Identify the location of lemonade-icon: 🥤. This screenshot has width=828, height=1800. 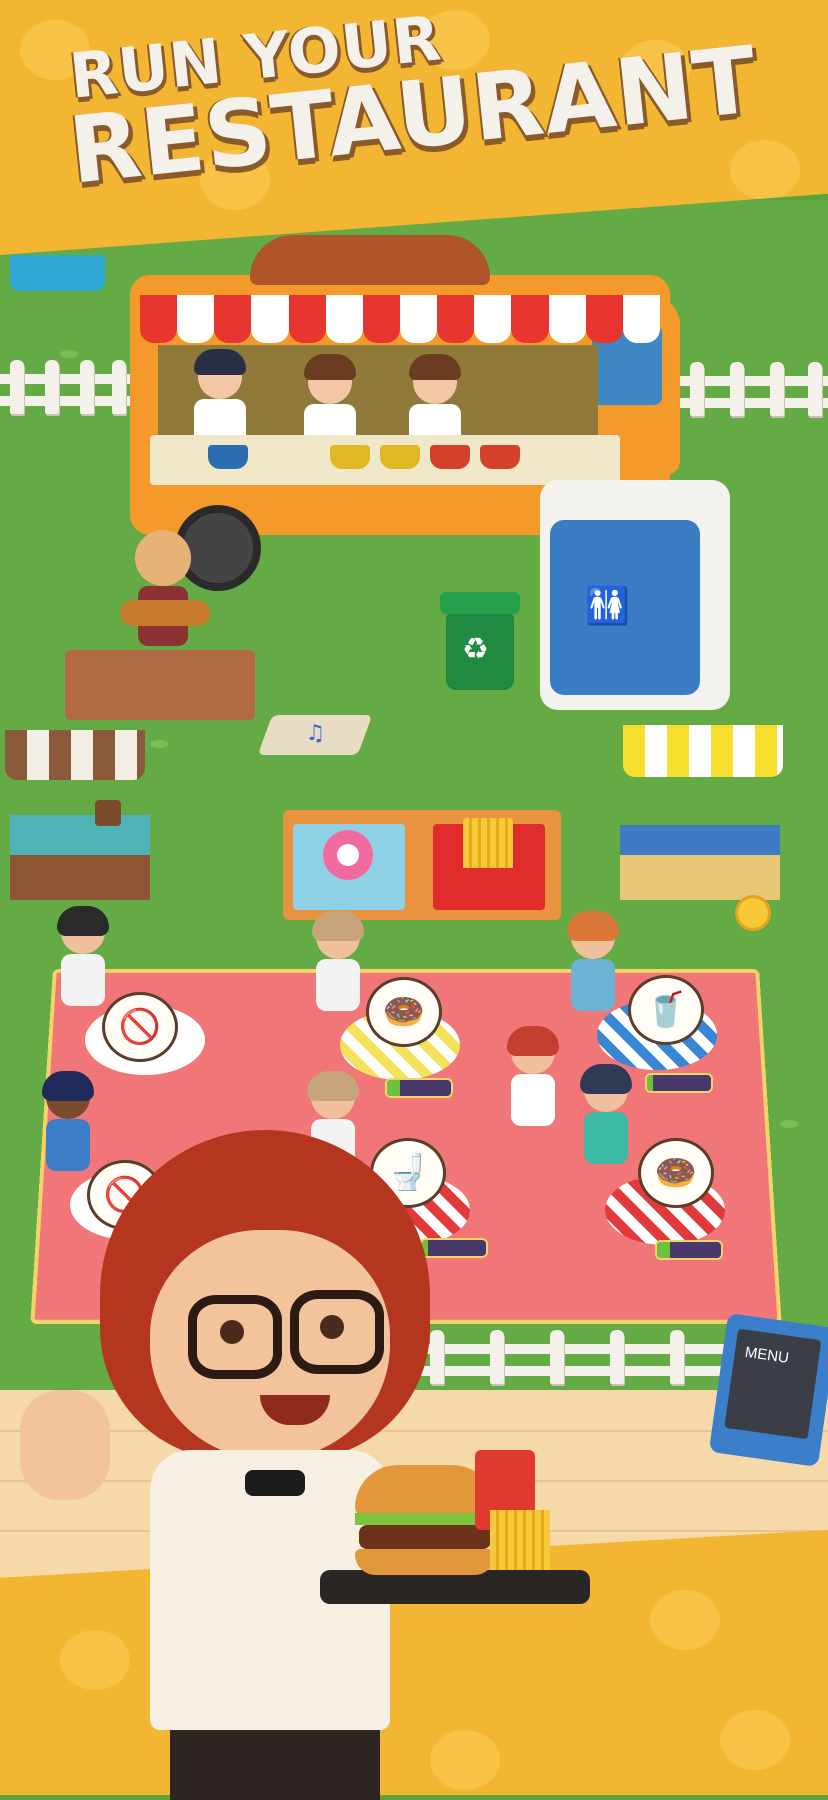
(666, 1010).